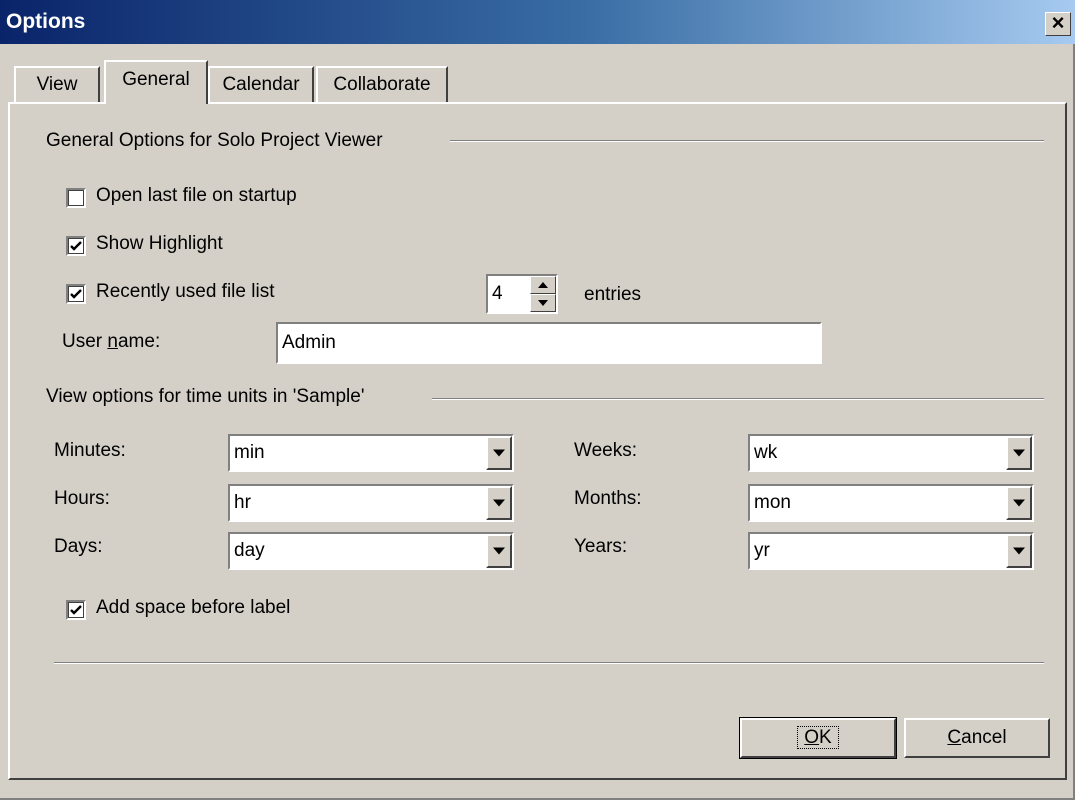 The image size is (1075, 800). I want to click on open-last-file-label: Open last file on startup, so click(196, 195).